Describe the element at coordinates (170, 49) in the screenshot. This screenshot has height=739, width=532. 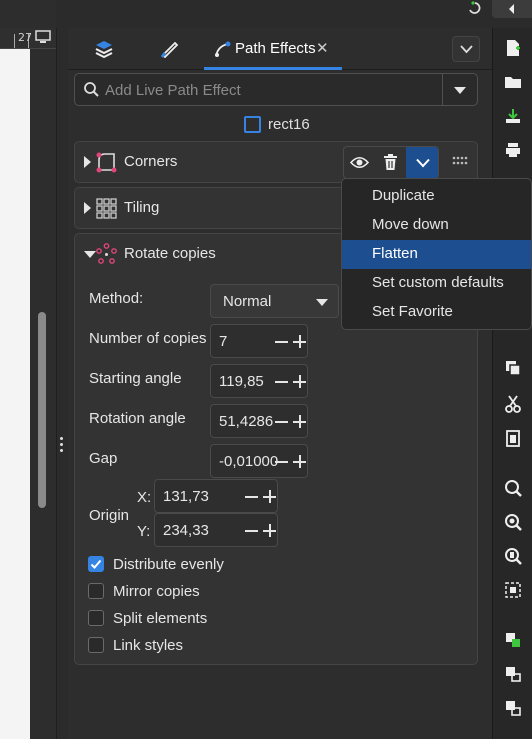
I see `tab-fill-stroke` at that location.